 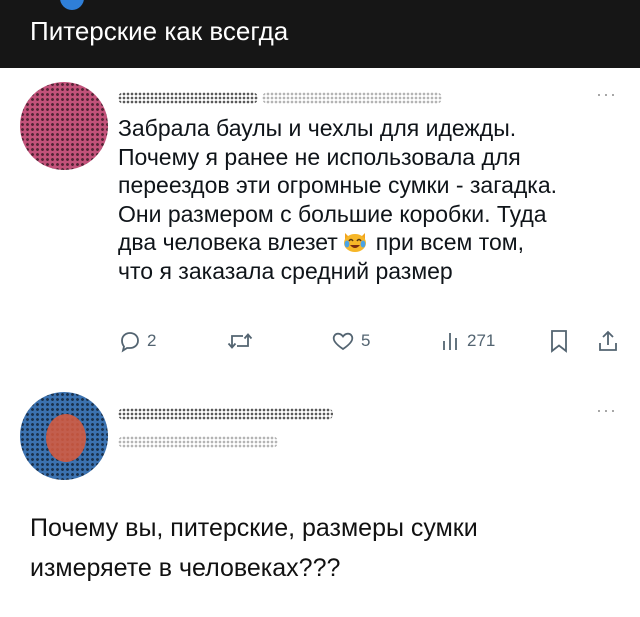 What do you see at coordinates (352, 98) in the screenshot?
I see `author-handle-blurred` at bounding box center [352, 98].